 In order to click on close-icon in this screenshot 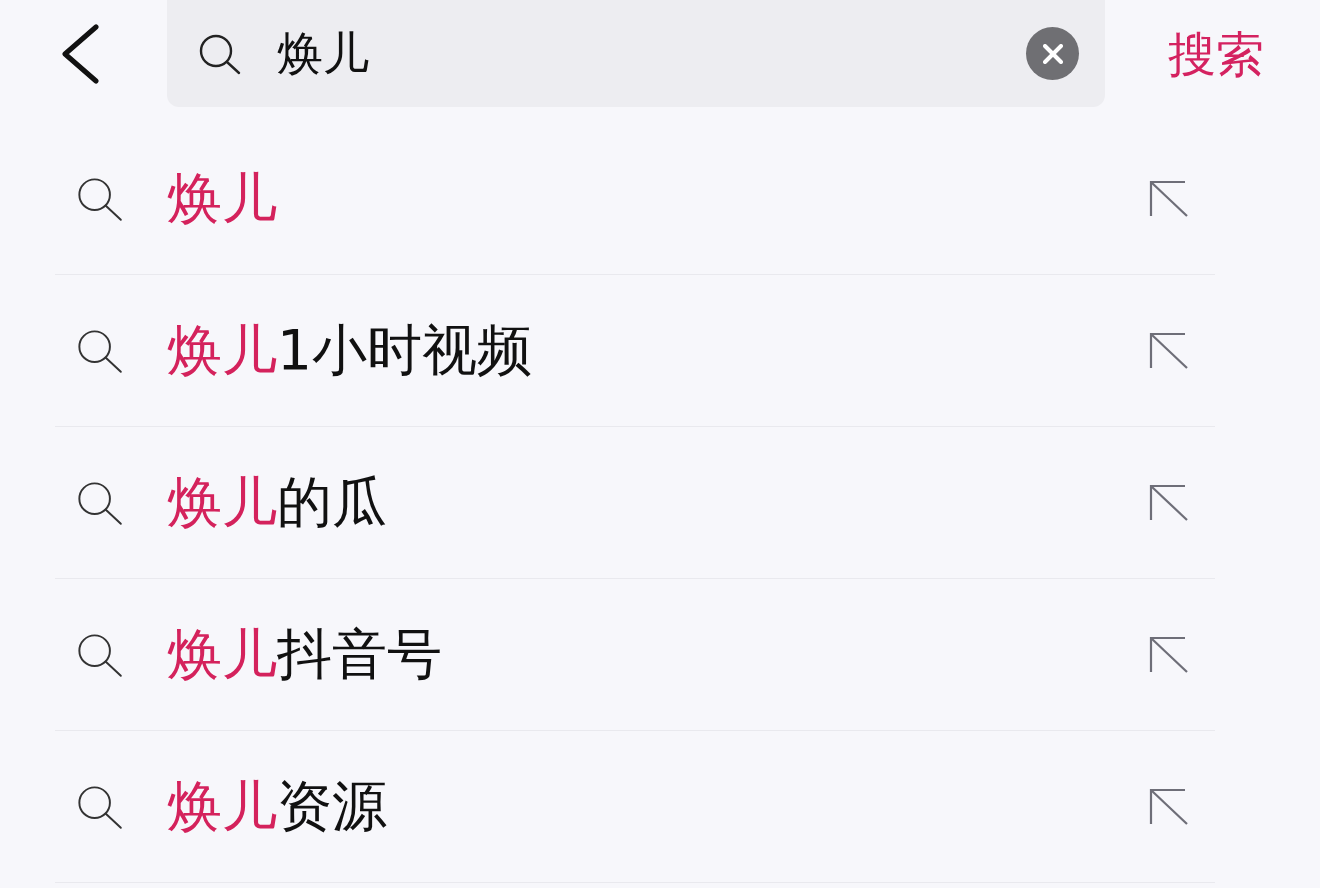, I will do `click(1052, 53)`.